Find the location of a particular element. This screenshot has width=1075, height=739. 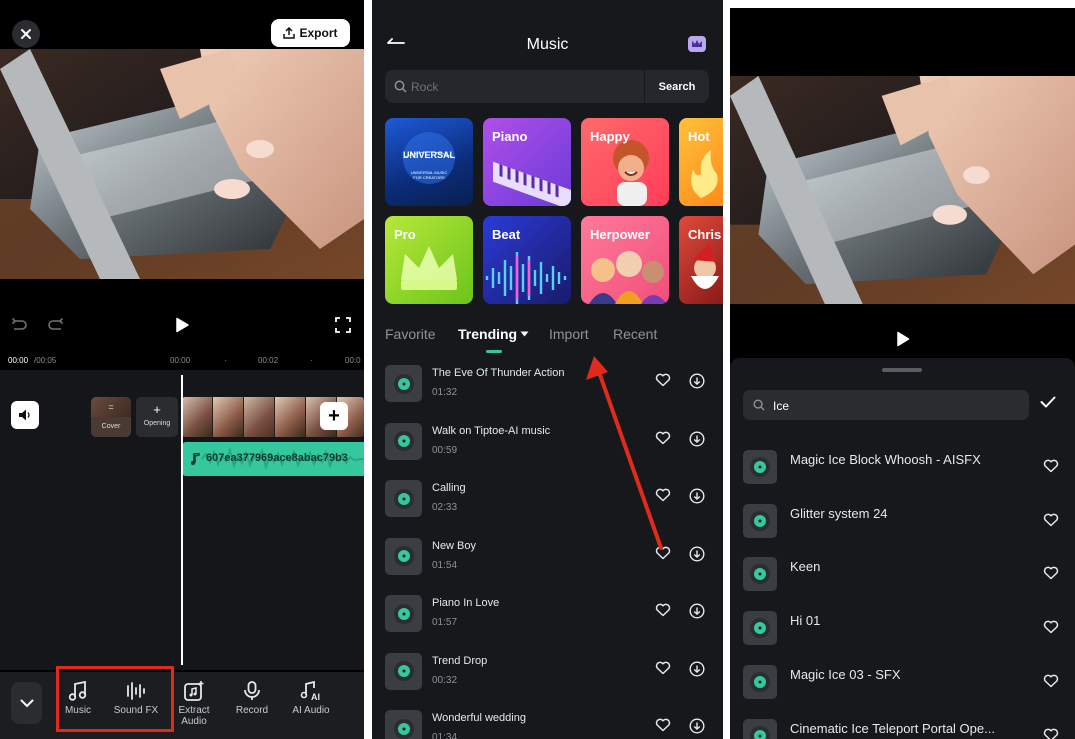

opening-label: Opening is located at coordinates (157, 423).